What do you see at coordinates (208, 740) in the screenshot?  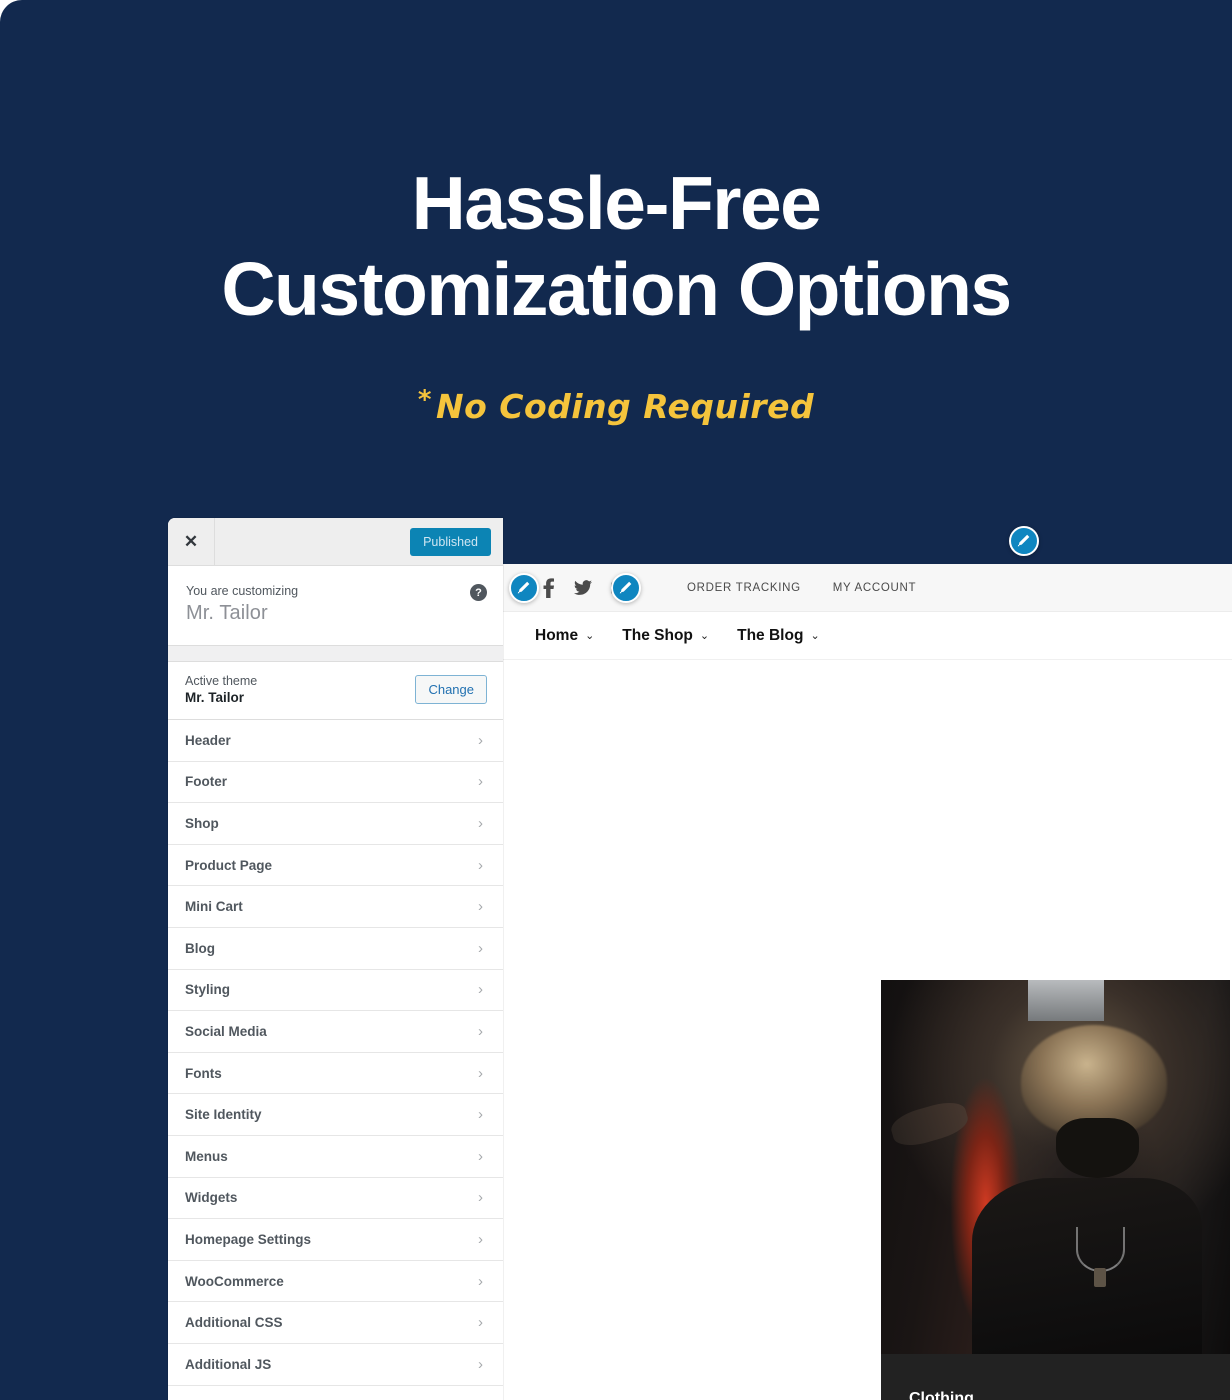 I see `sidebar-item-label: Header` at bounding box center [208, 740].